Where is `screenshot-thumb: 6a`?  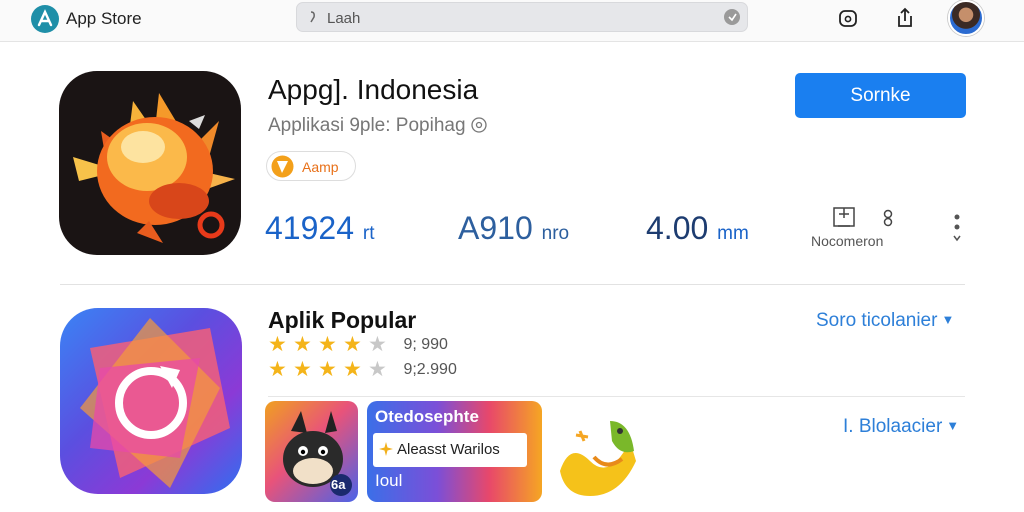 screenshot-thumb: 6a is located at coordinates (311, 451).